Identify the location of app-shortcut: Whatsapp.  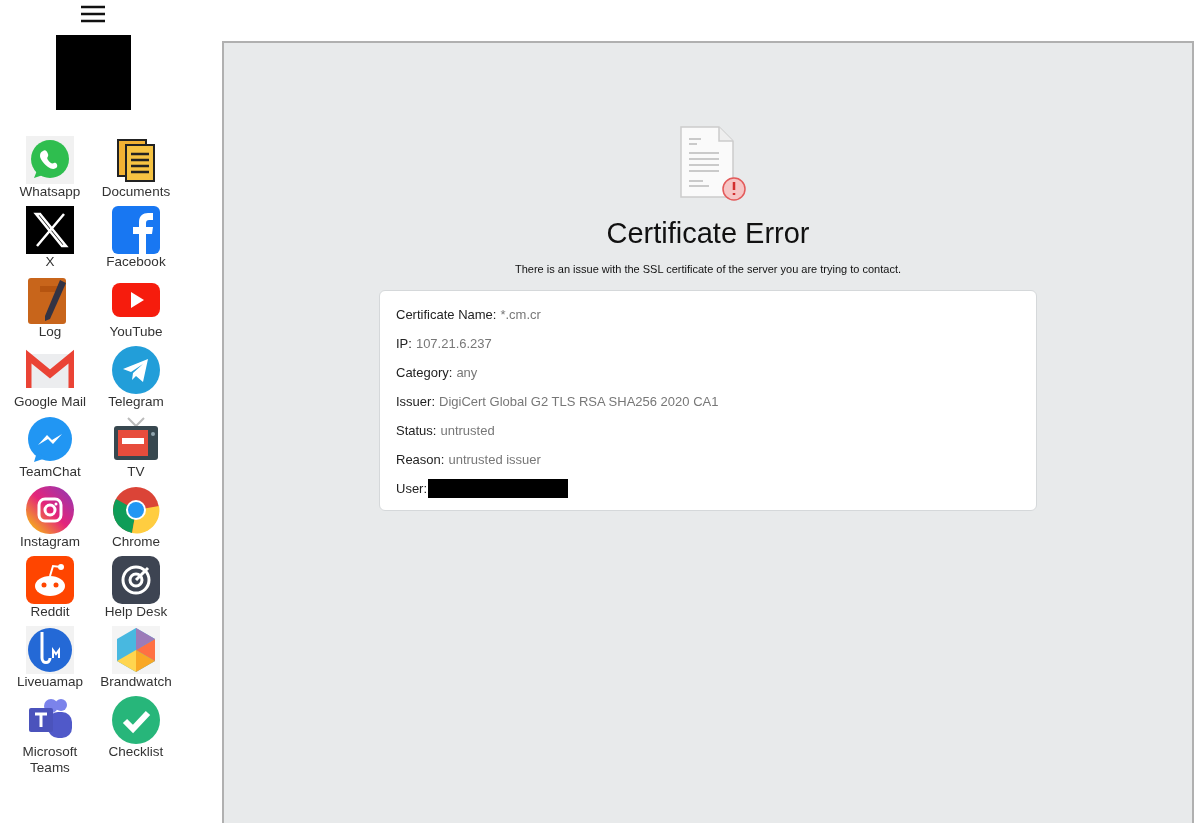
(50, 168).